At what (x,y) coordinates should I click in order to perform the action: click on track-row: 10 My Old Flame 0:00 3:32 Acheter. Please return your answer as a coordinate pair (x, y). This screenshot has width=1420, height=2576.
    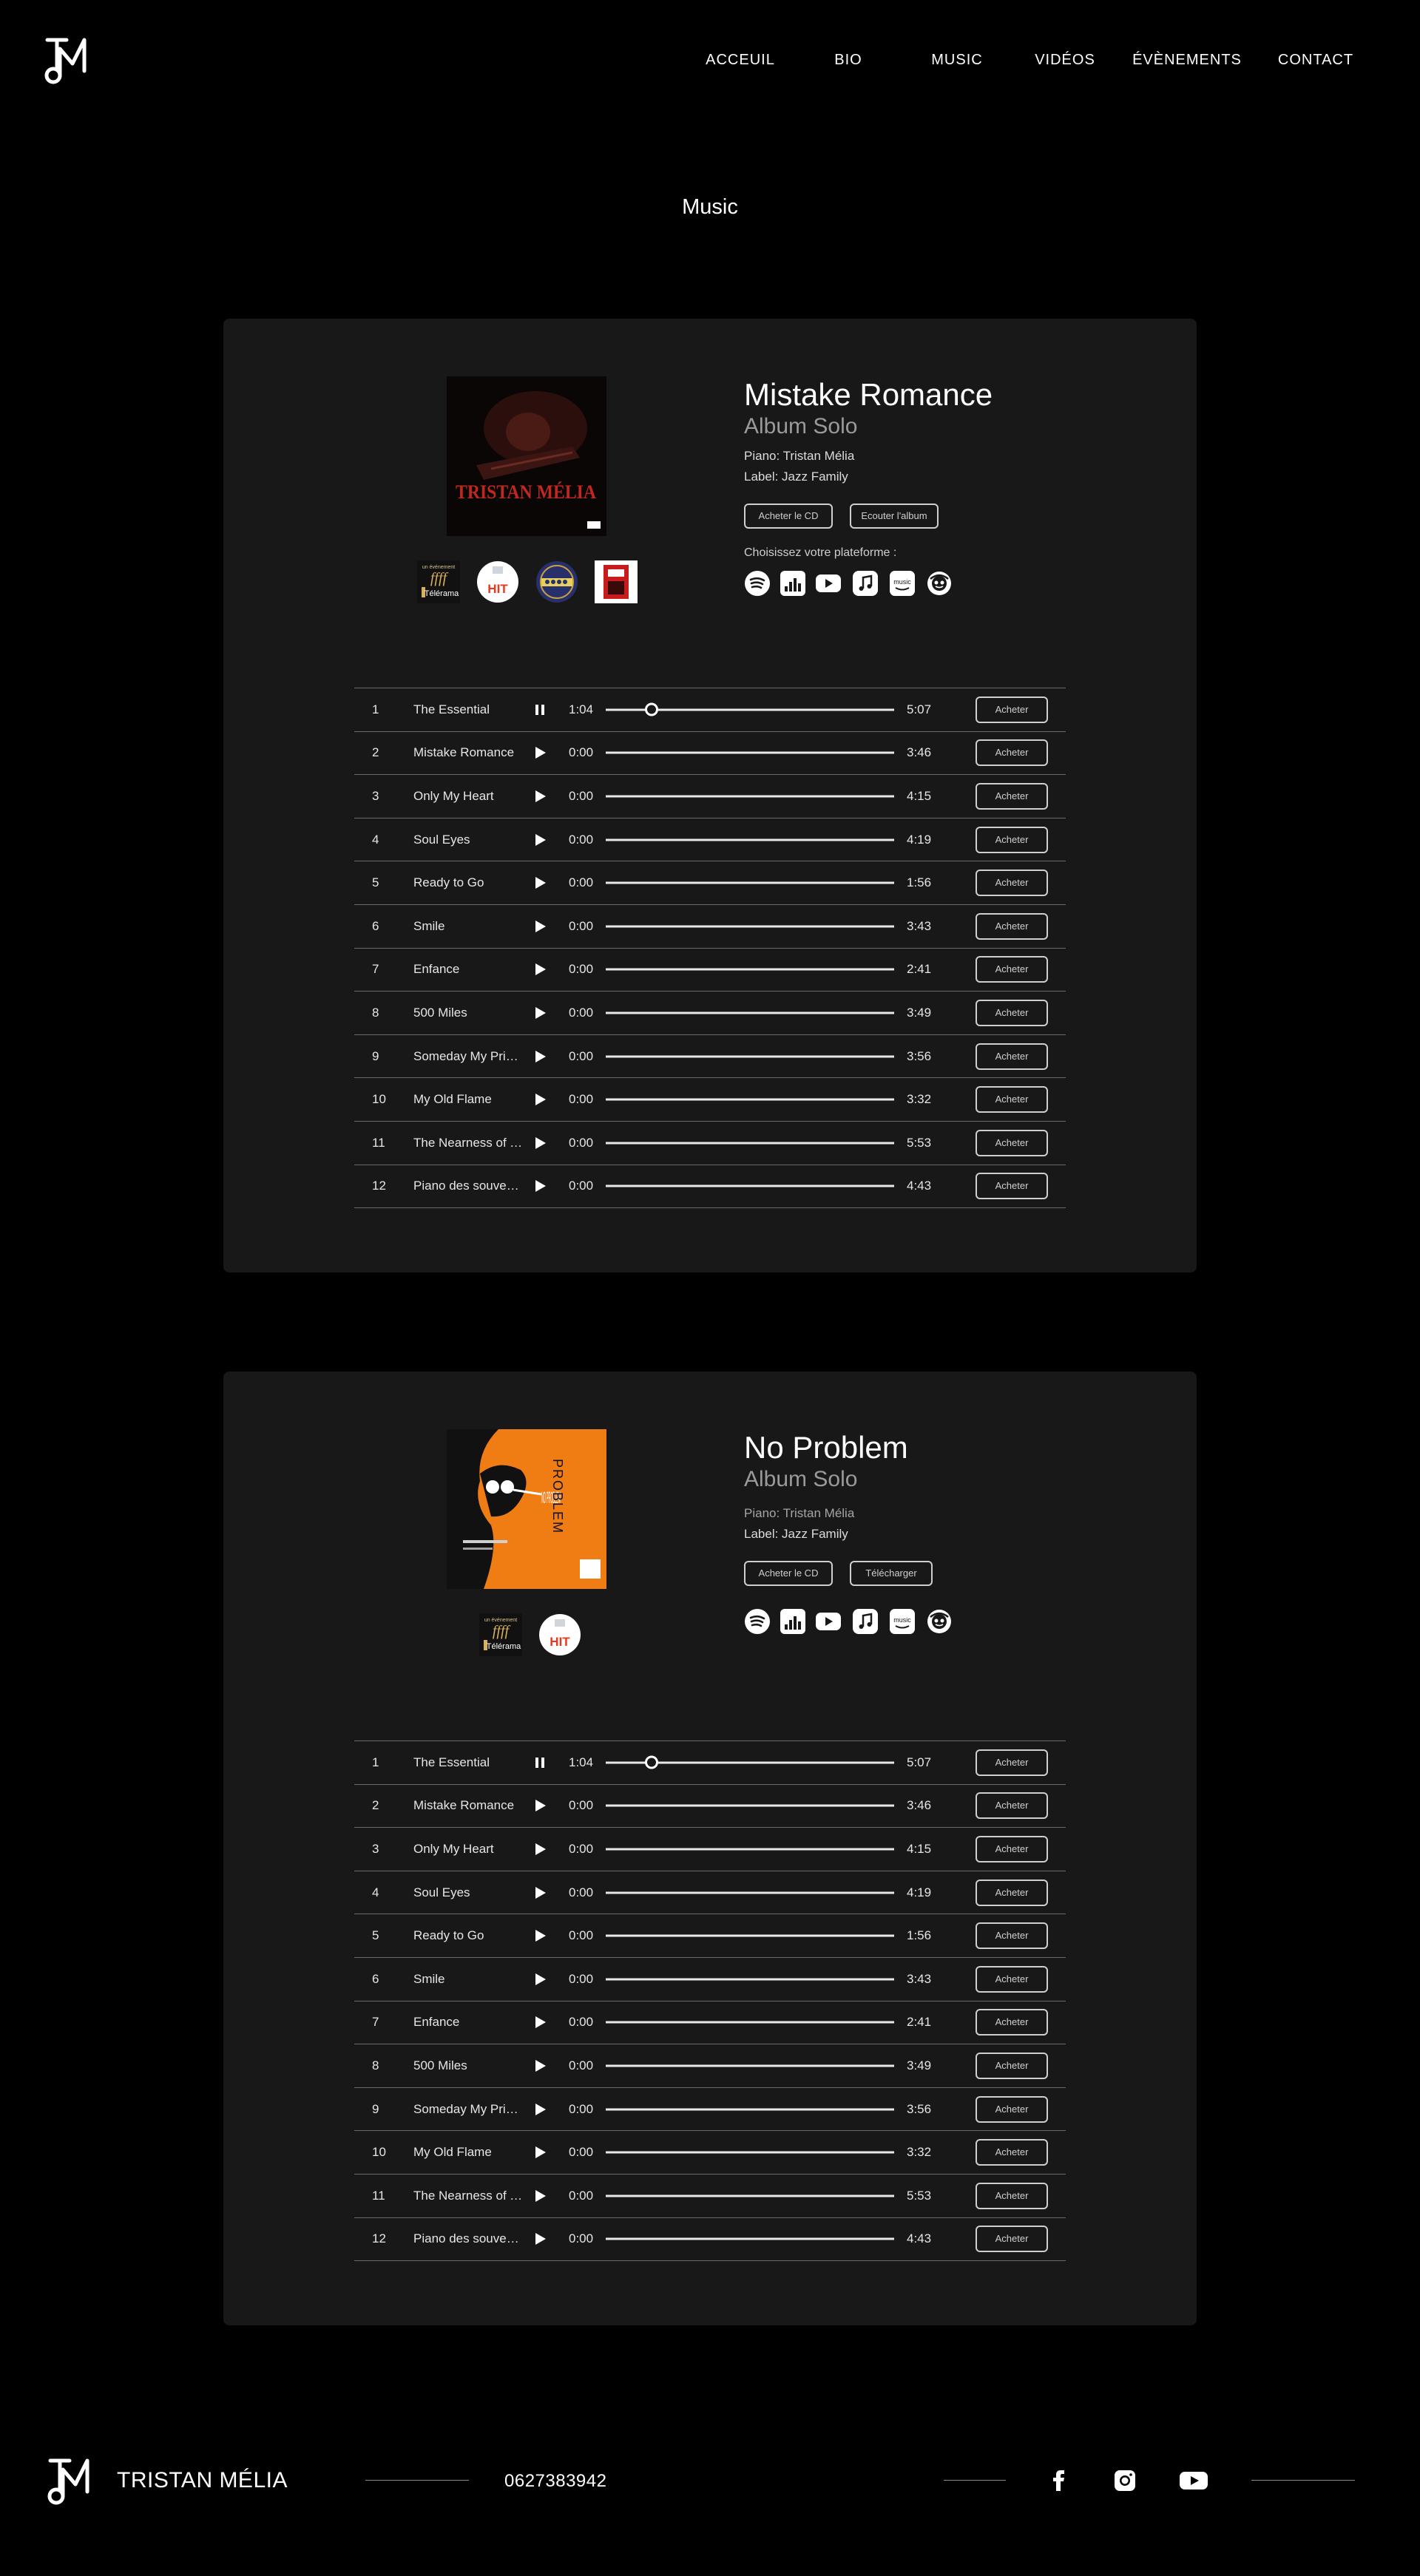
    Looking at the image, I should click on (710, 2153).